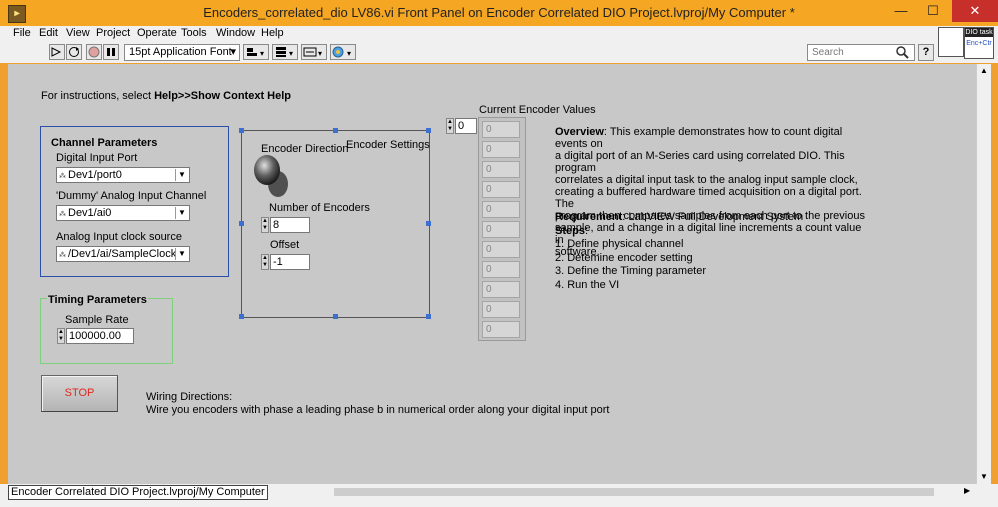 This screenshot has height=507, width=998. What do you see at coordinates (97, 158) in the screenshot?
I see `digital-input-port-label: Digital Input Port` at bounding box center [97, 158].